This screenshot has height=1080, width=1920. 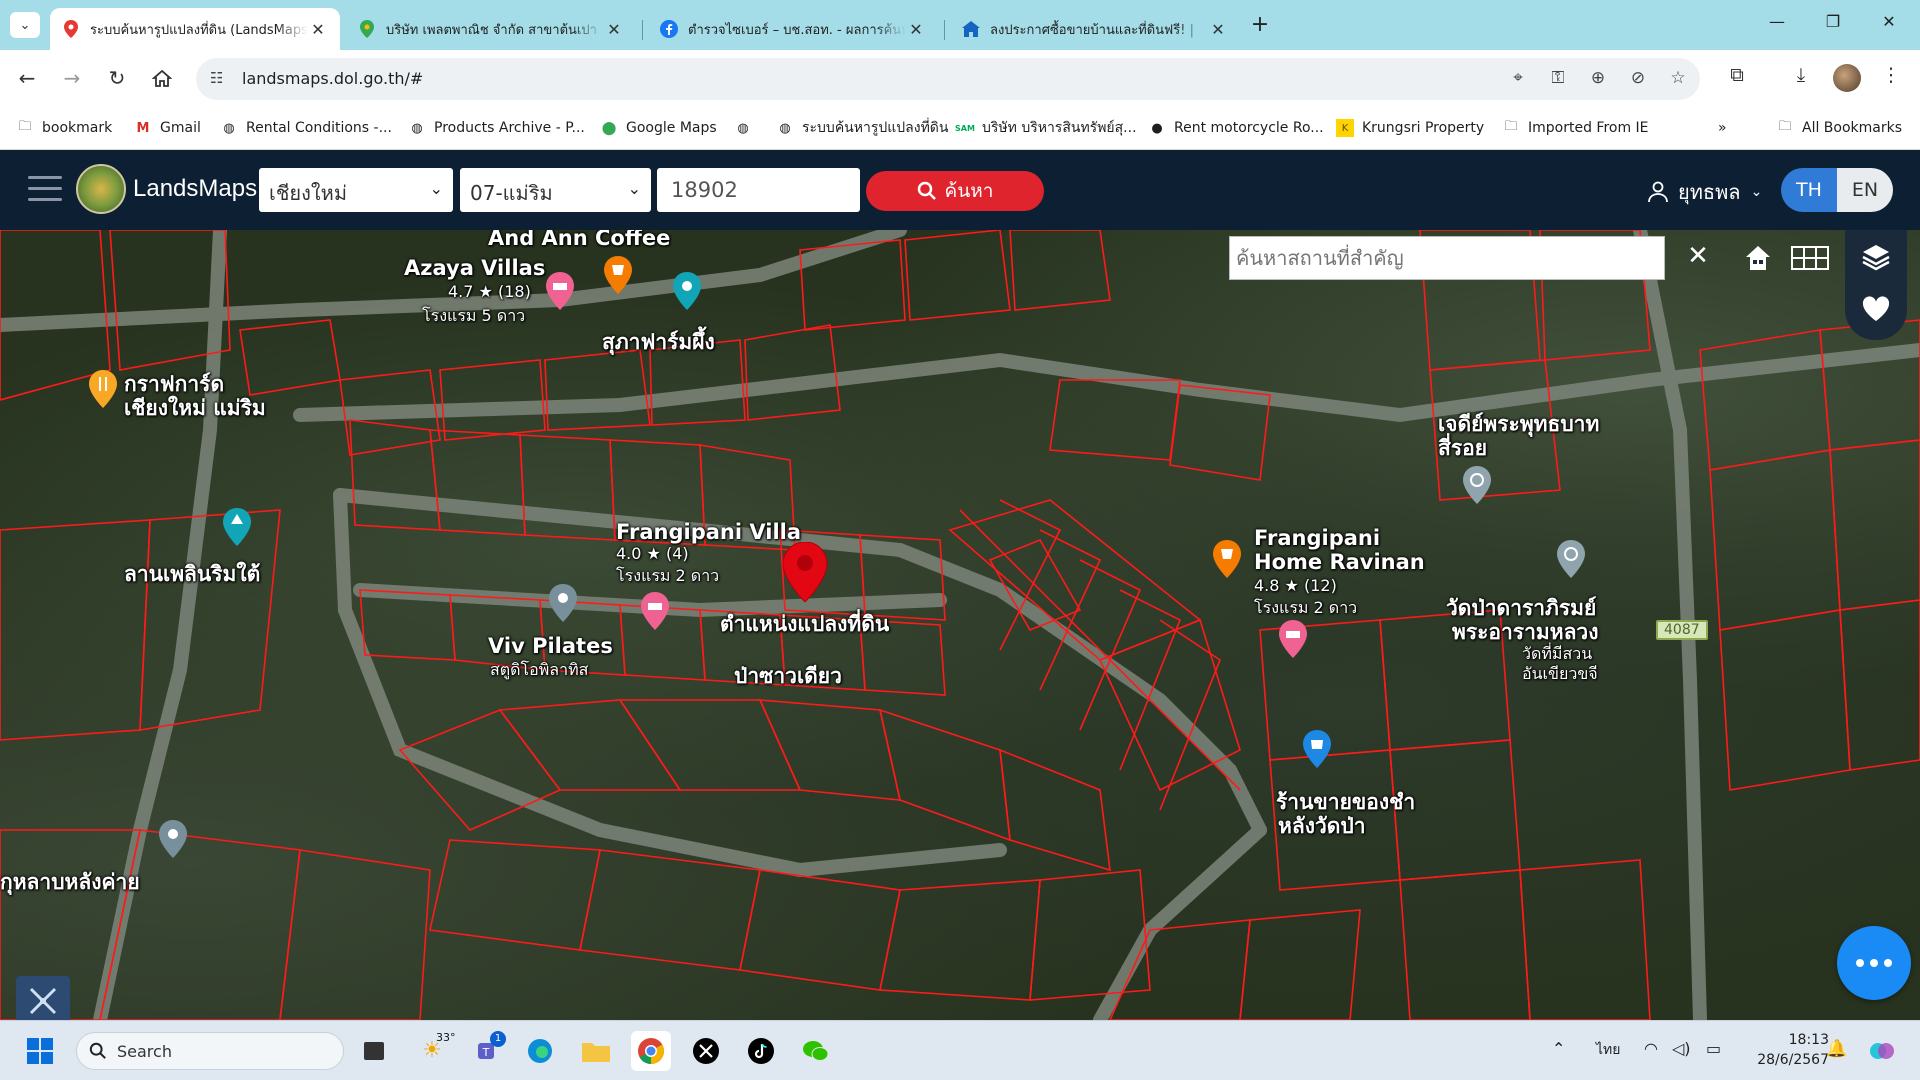 What do you see at coordinates (1793, 1050) in the screenshot?
I see `system-clock: 18:13 28/6/2567` at bounding box center [1793, 1050].